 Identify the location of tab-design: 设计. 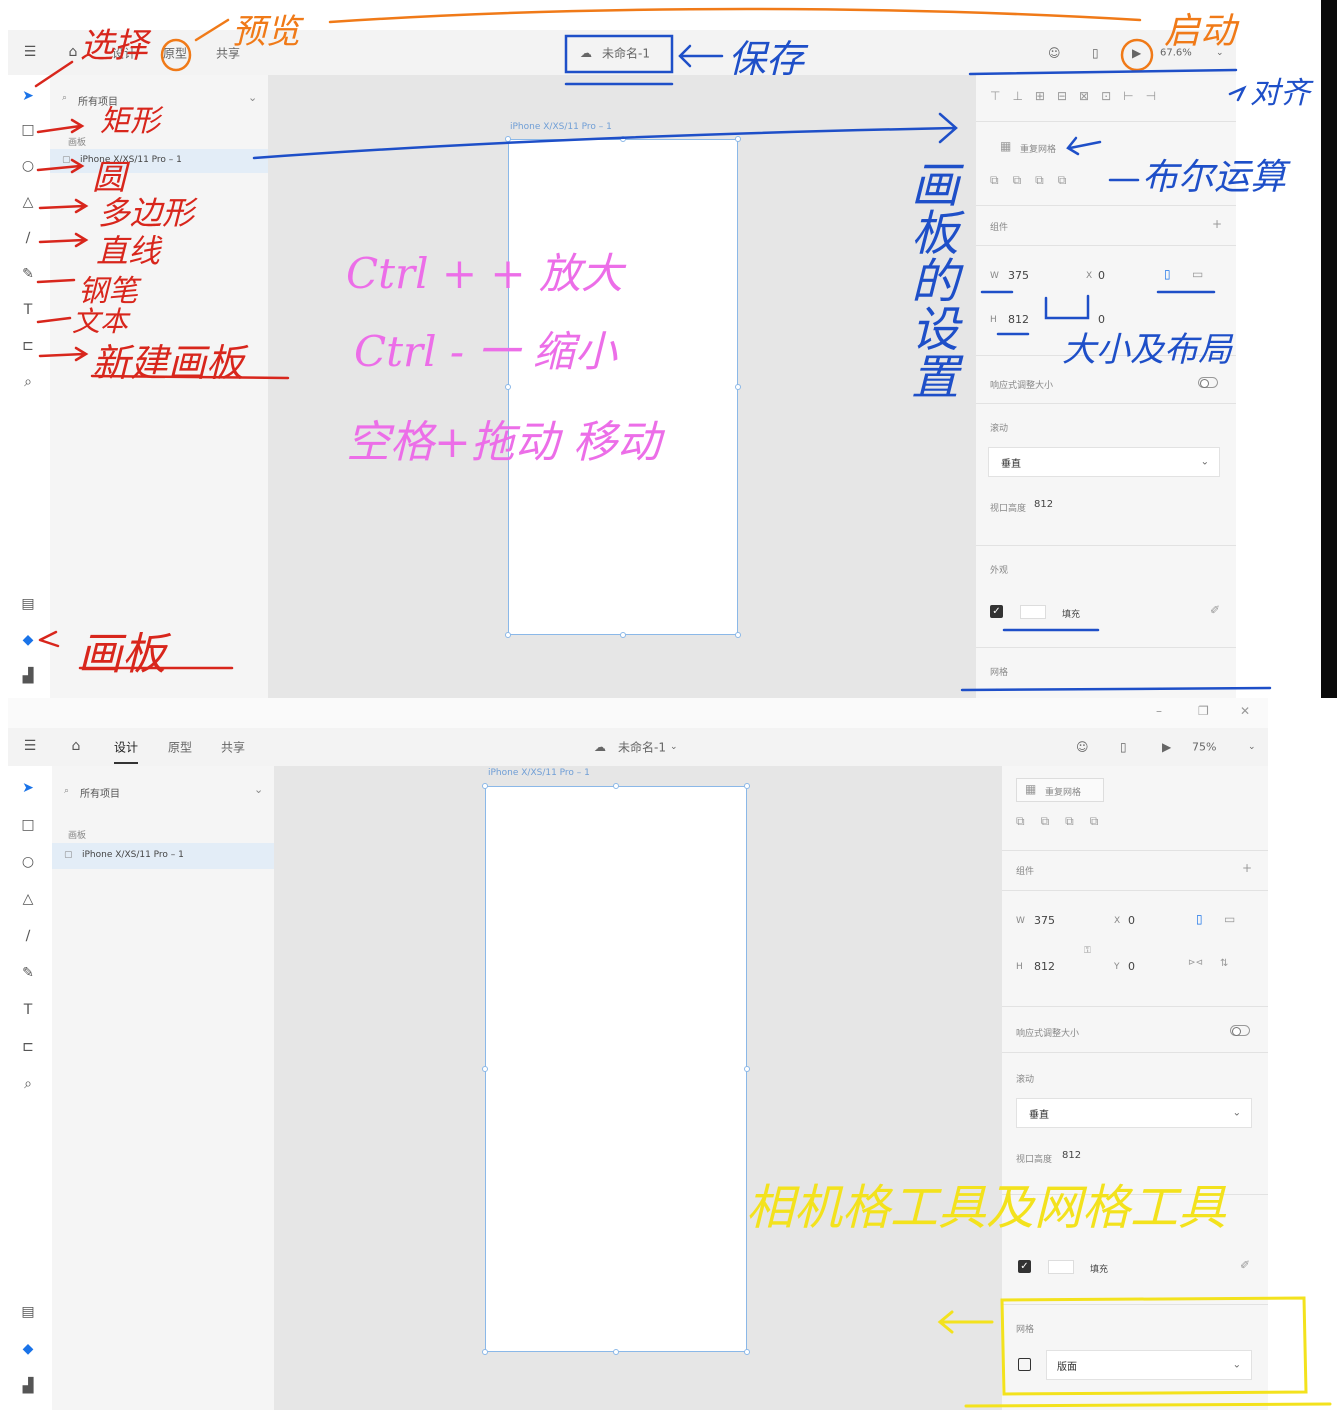
(126, 747).